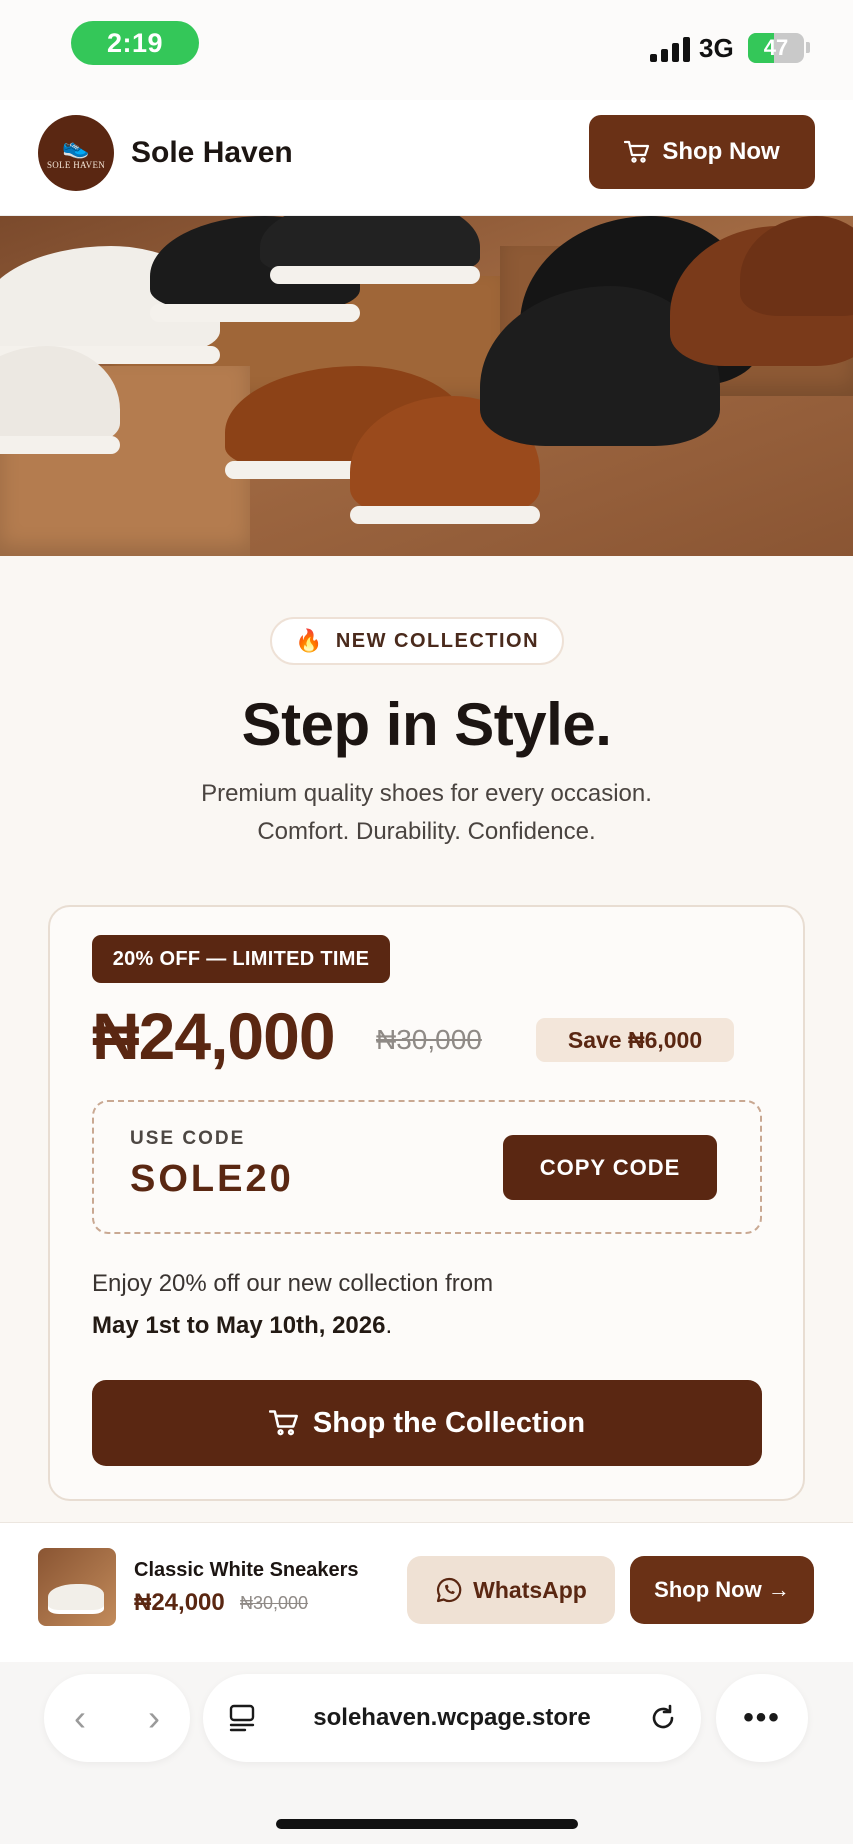 The image size is (853, 1844). I want to click on header-shop-now-label: Shop Now, so click(721, 151).